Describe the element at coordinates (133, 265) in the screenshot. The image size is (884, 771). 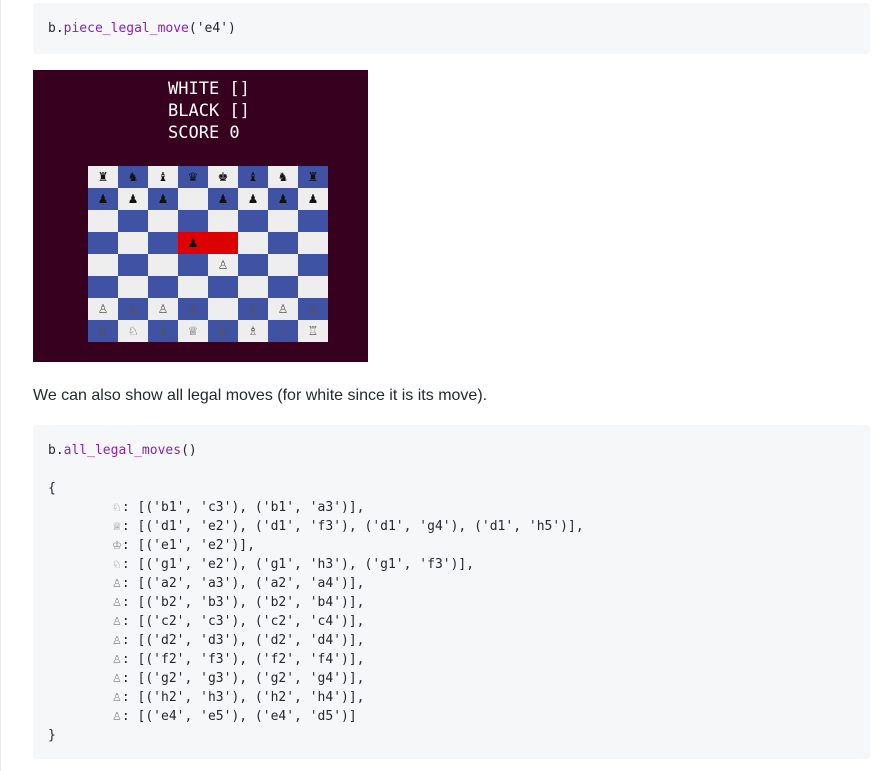
I see `square-b4` at that location.